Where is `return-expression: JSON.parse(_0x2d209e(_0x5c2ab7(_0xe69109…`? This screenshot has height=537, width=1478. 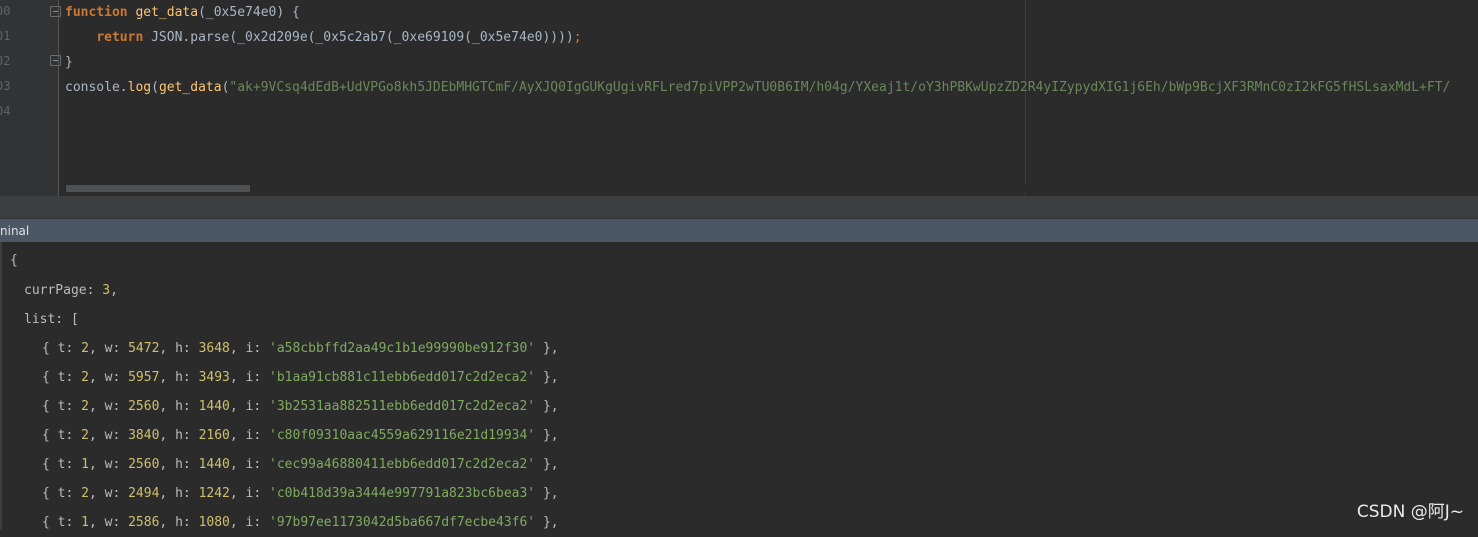 return-expression: JSON.parse(_0x2d209e(_0x5c2ab7(_0xe69109… is located at coordinates (358, 37).